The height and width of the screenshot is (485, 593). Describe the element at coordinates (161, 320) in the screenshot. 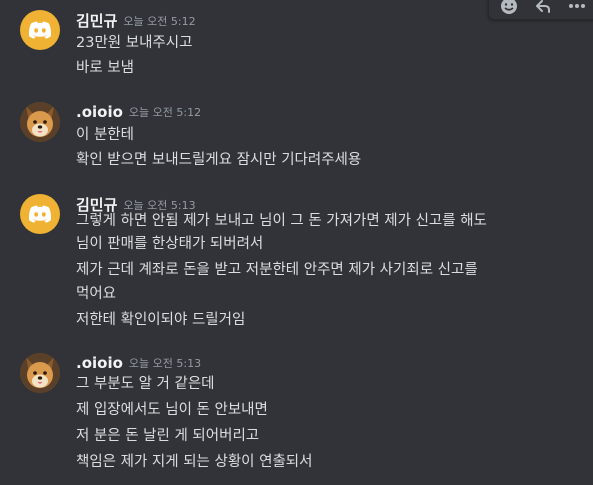

I see `message-text: 저한테 확인이되야 드릴거임` at that location.